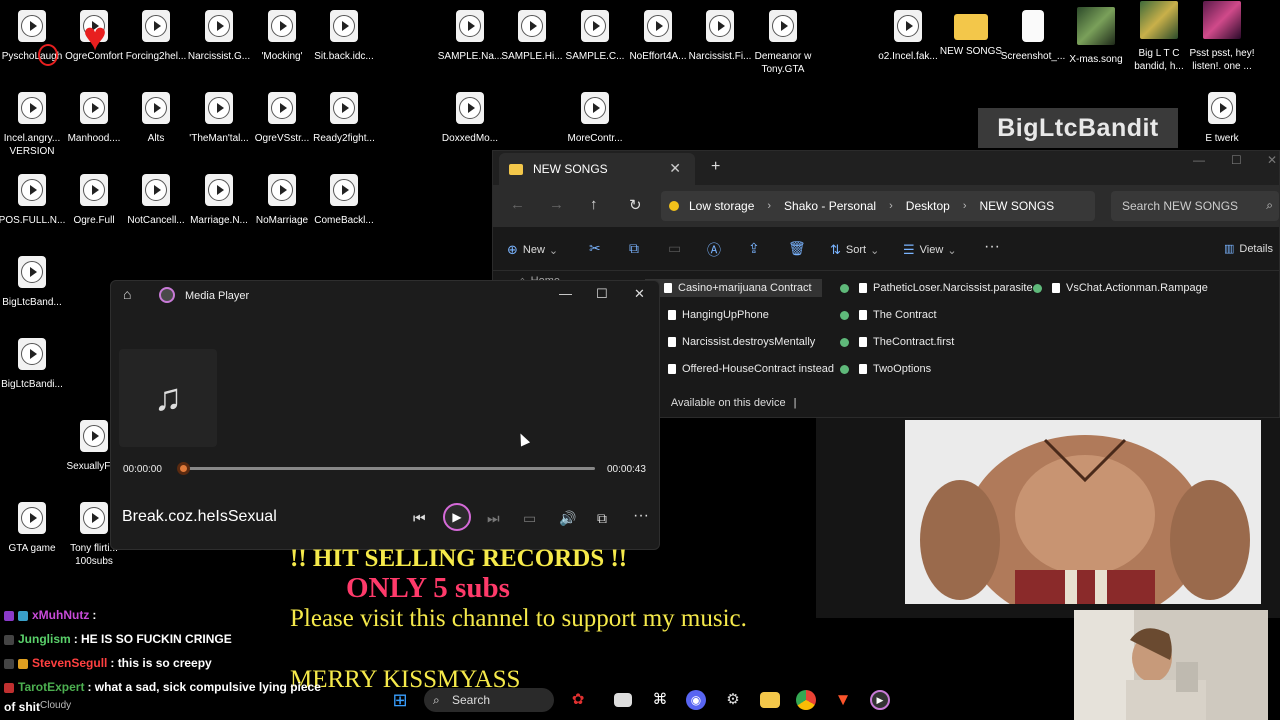 The image size is (1280, 720). Describe the element at coordinates (419, 518) in the screenshot. I see `previous-icon: ⏮` at that location.